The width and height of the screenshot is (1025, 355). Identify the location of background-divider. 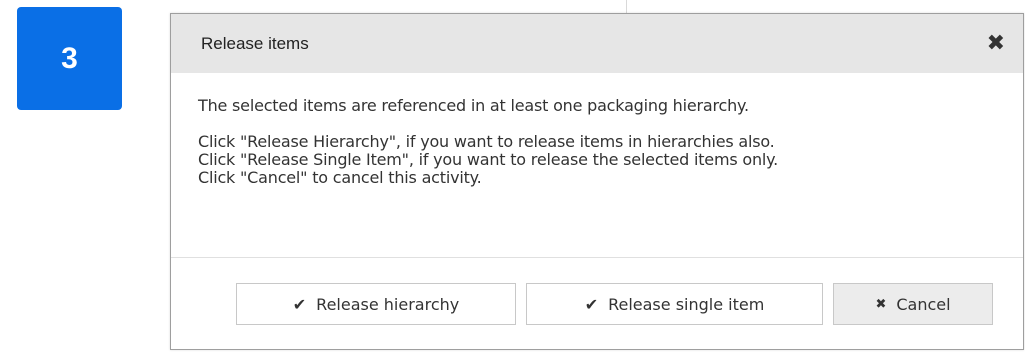
(626, 6).